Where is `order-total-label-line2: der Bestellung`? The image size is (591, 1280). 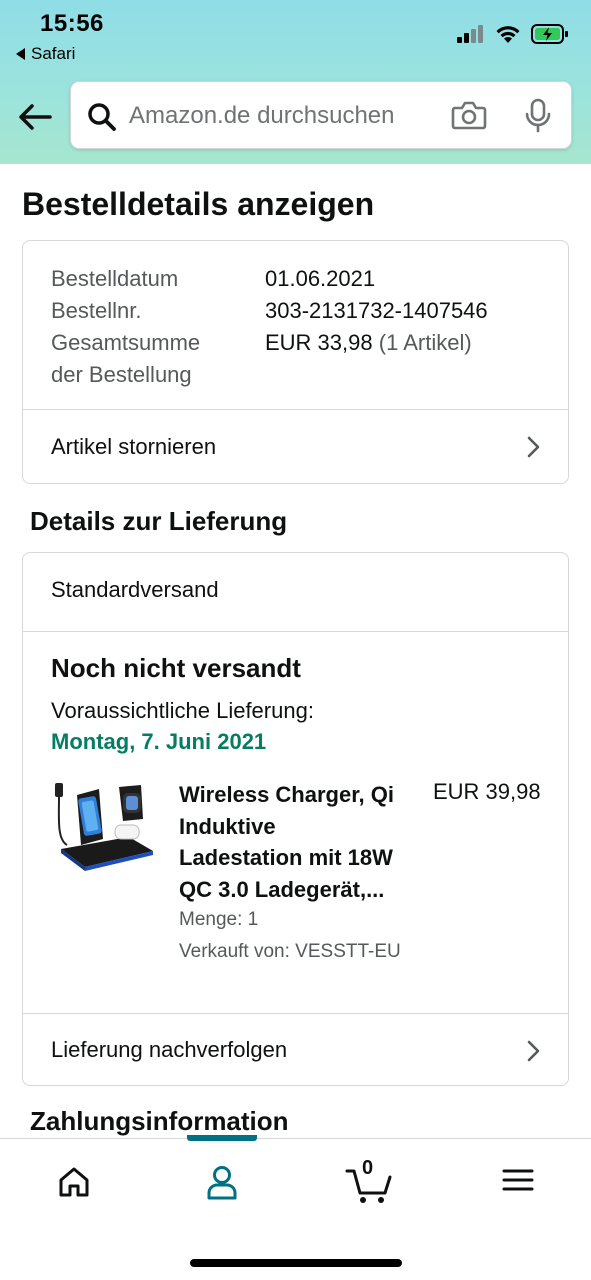
order-total-label-line2: der Bestellung is located at coordinates (121, 374).